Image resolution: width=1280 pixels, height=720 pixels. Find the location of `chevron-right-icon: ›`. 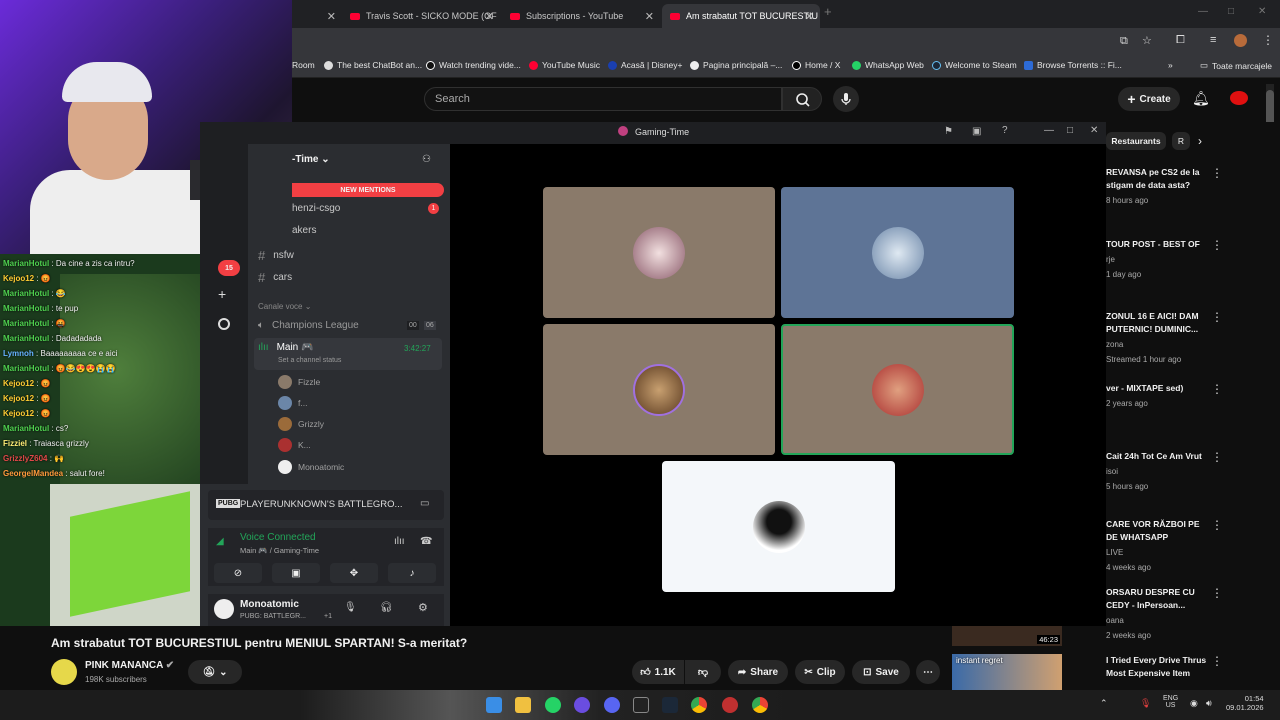

chevron-right-icon: › is located at coordinates (1200, 141).